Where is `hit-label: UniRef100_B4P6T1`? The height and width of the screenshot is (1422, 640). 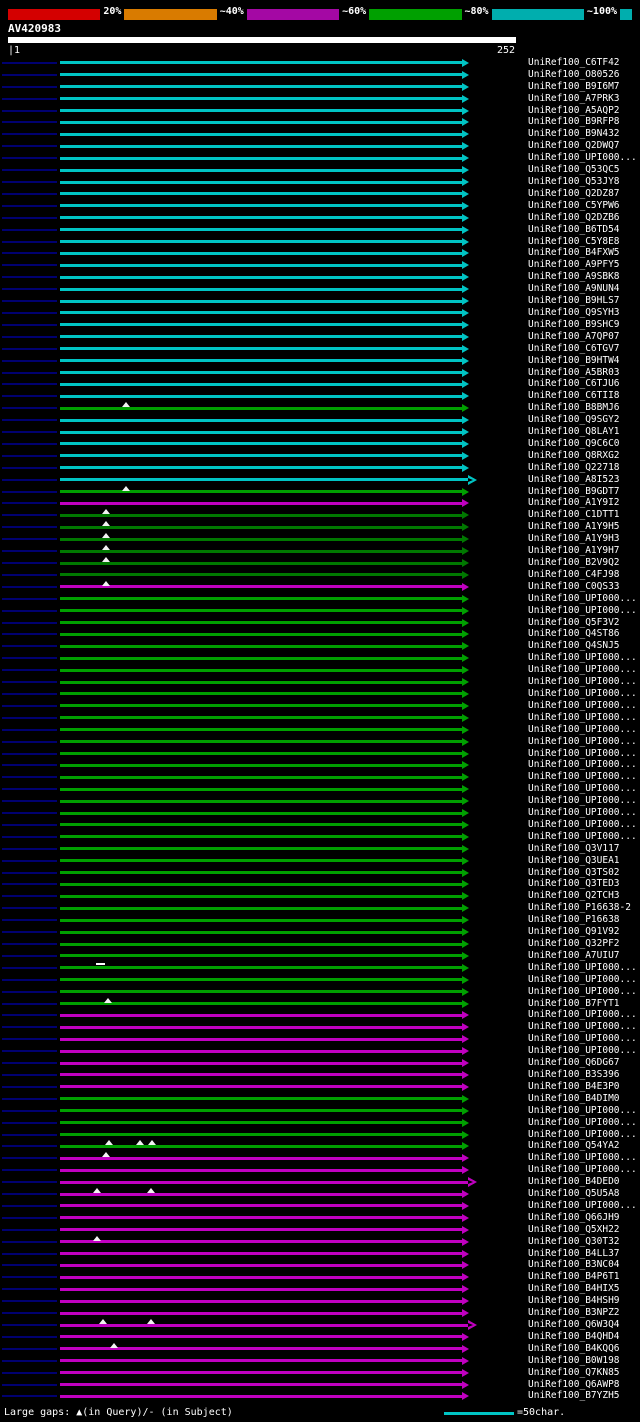
hit-label: UniRef100_B4P6T1 is located at coordinates (574, 1277).